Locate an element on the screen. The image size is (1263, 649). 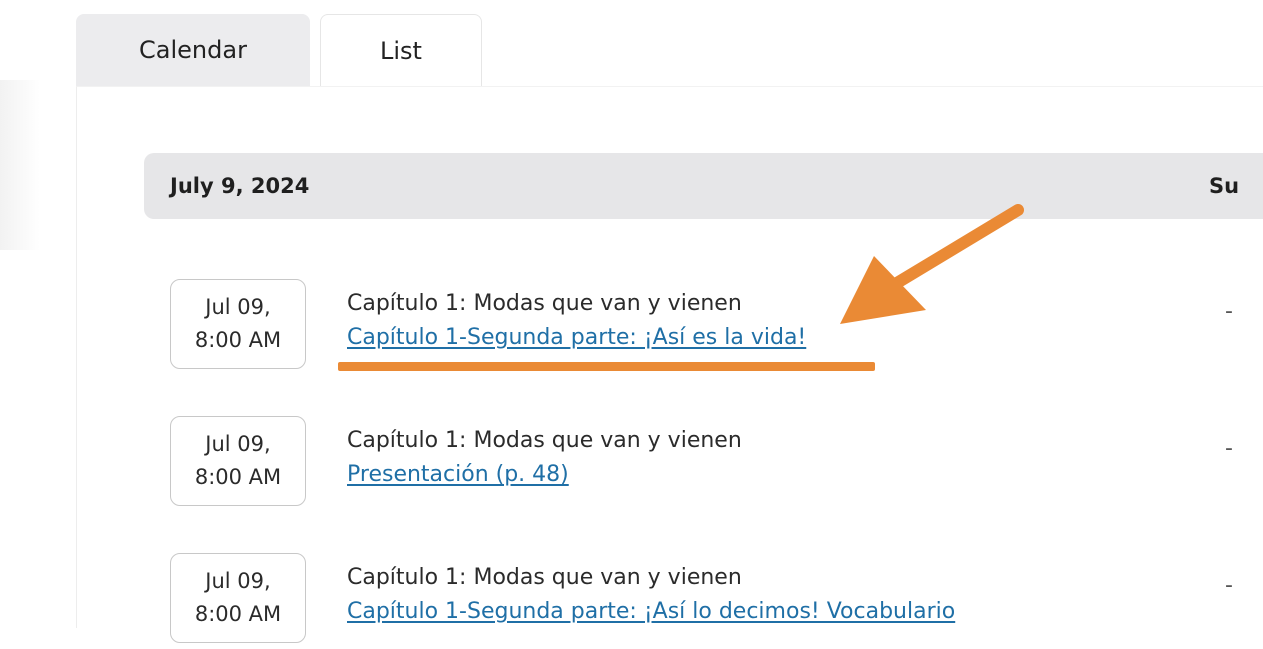
day-header: July 9, 2024 Su is located at coordinates (703, 186).